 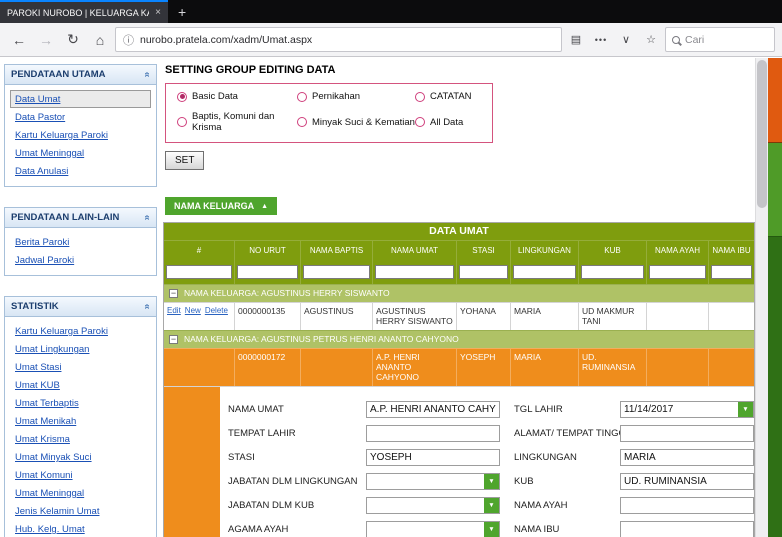 What do you see at coordinates (687, 505) in the screenshot?
I see `field-nama-ayah` at bounding box center [687, 505].